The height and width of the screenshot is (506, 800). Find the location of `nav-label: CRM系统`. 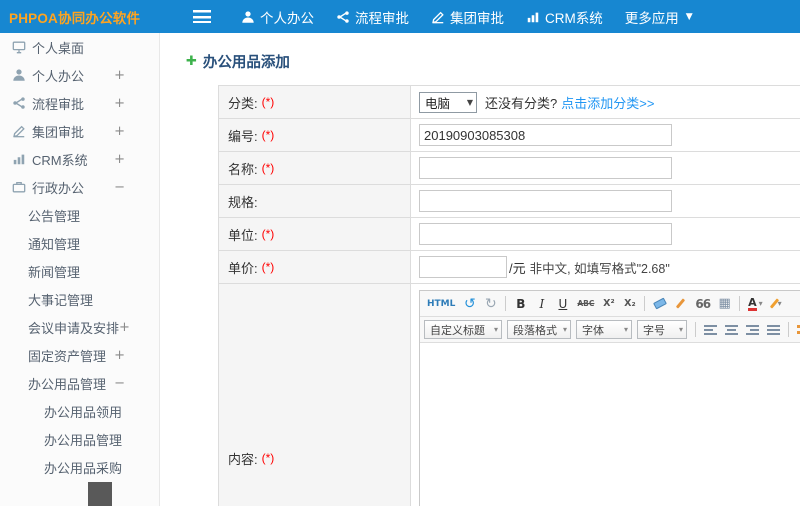

nav-label: CRM系统 is located at coordinates (574, 18).